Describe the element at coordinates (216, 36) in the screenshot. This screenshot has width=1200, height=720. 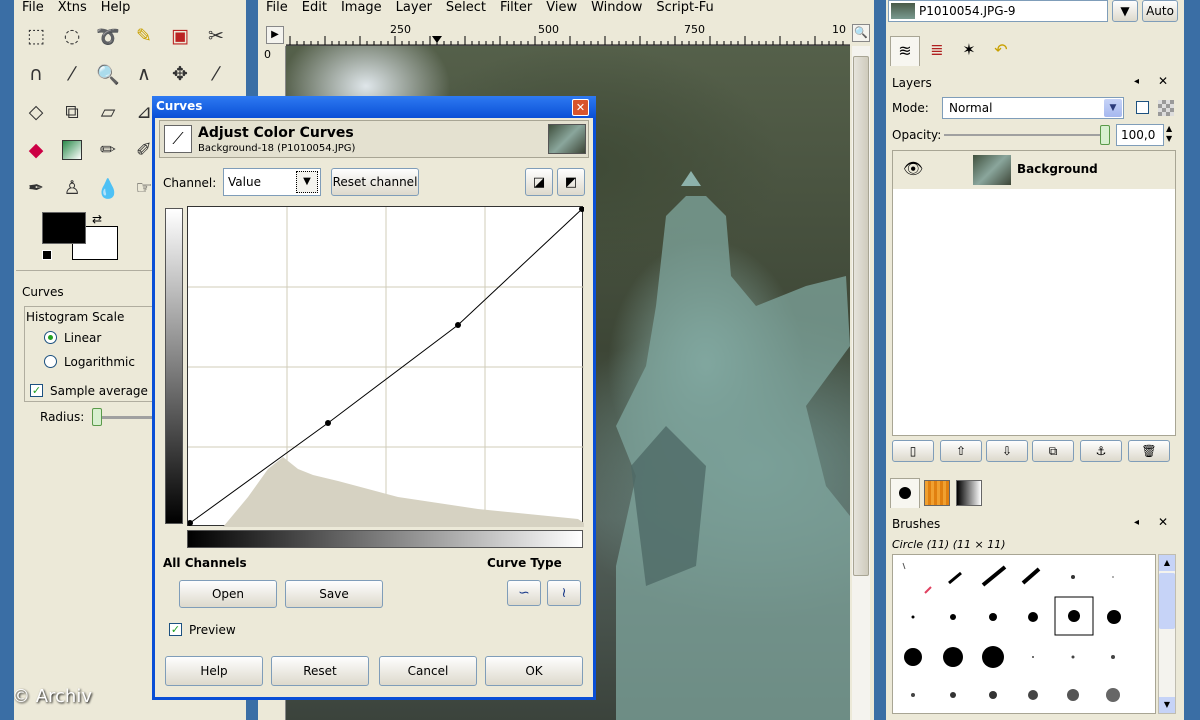
I see `scissors-tool-icon: ✂` at that location.